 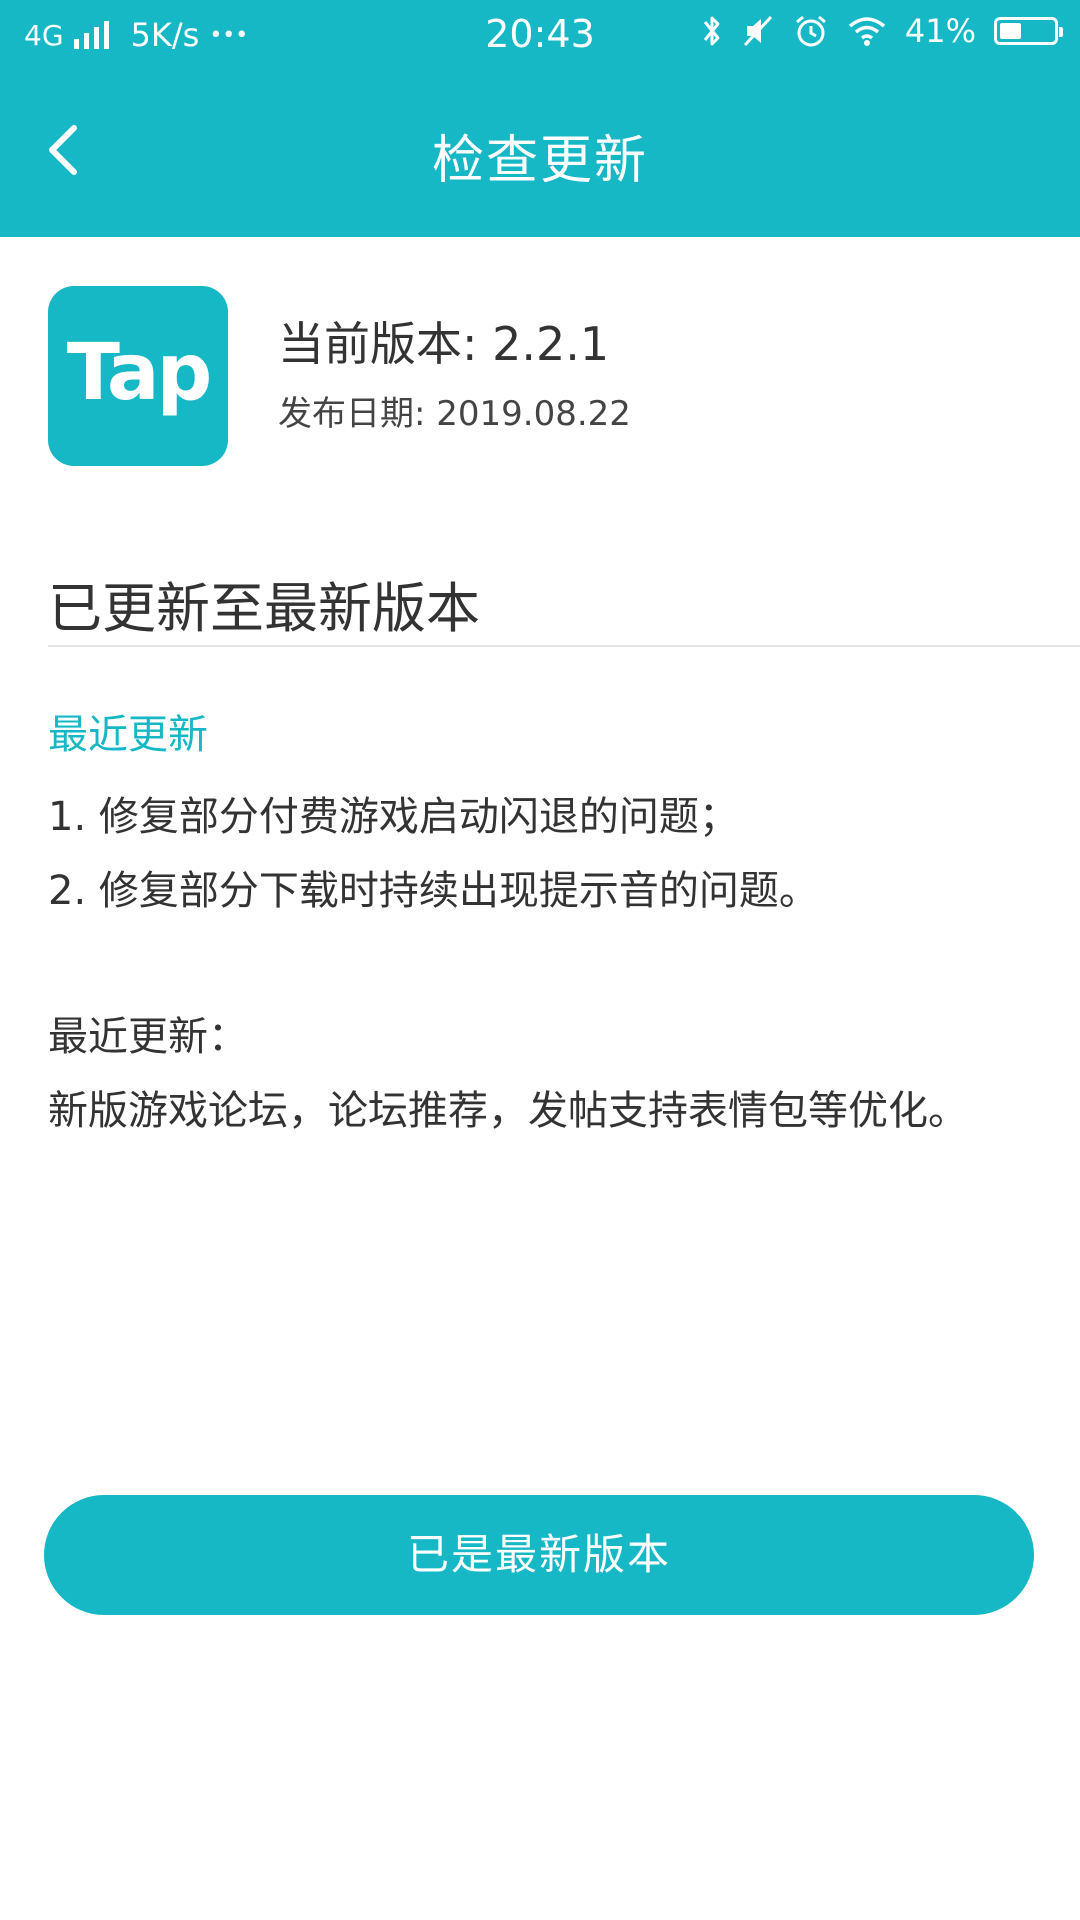 What do you see at coordinates (940, 31) in the screenshot?
I see `battery-percent: 41%` at bounding box center [940, 31].